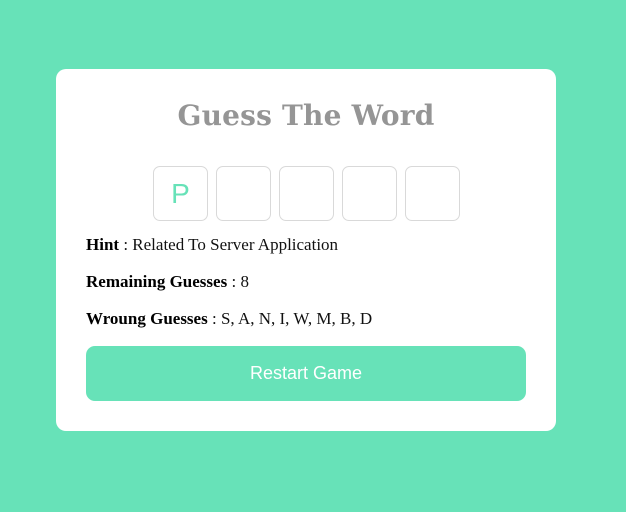 This screenshot has width=626, height=512. I want to click on wrong-guesses-row: Wroung Guesses : S, A, N, I, W, M, B, D, so click(229, 319).